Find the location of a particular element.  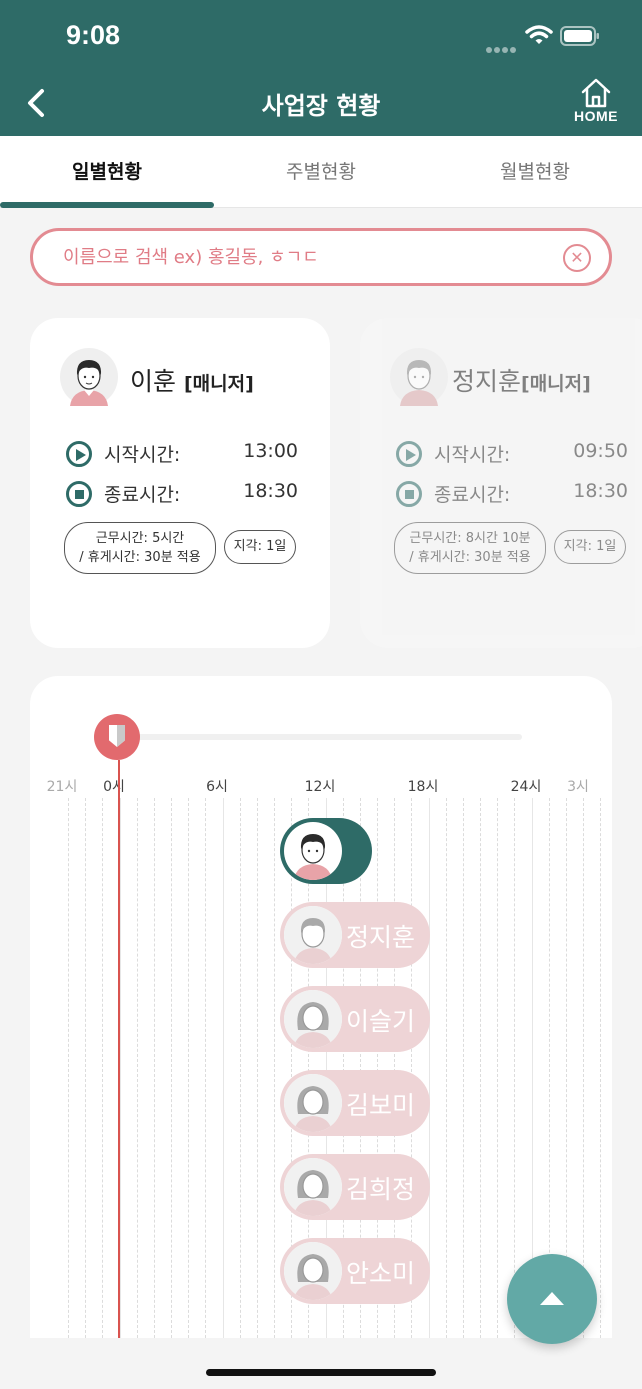

employee-name: 정지훈[매니저] is located at coordinates (521, 381).